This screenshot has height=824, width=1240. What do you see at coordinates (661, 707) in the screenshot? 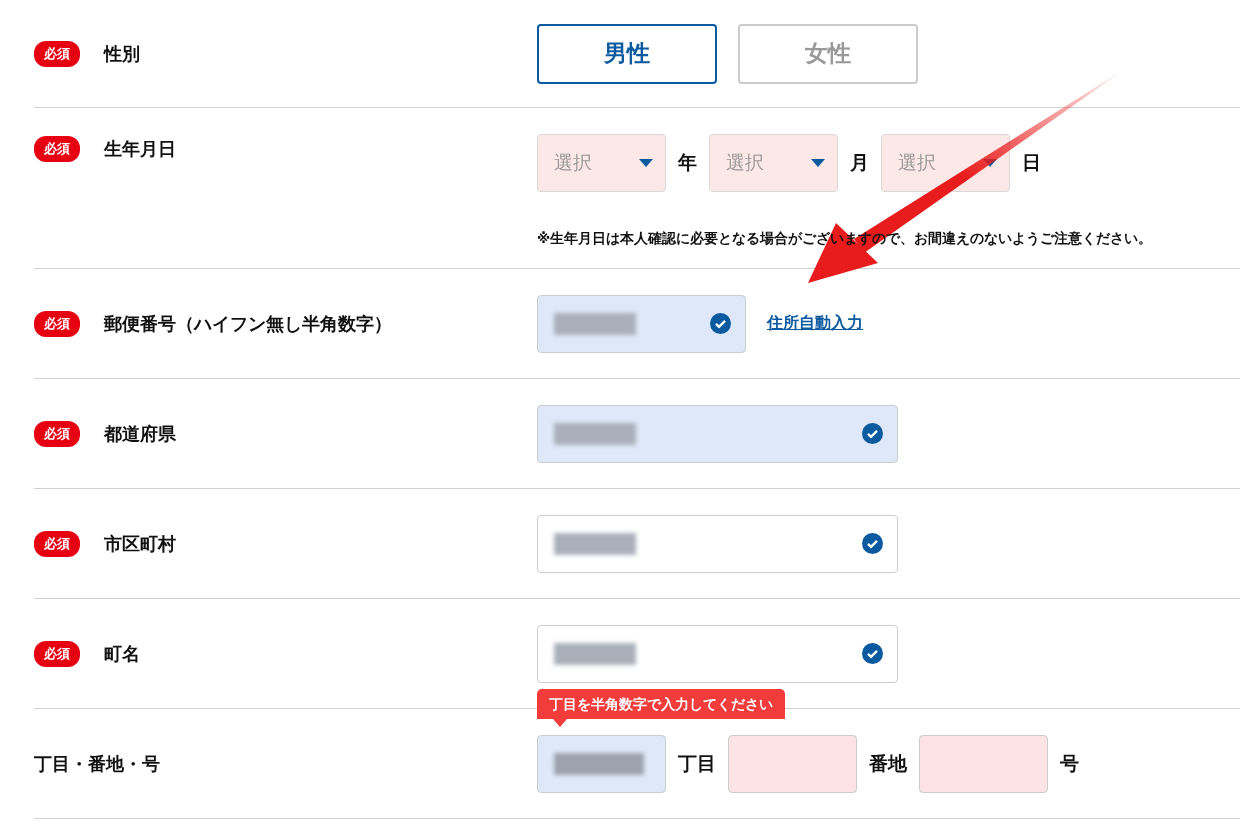
I see `error-tooltip: 丁目を半角数字で入力してください` at bounding box center [661, 707].